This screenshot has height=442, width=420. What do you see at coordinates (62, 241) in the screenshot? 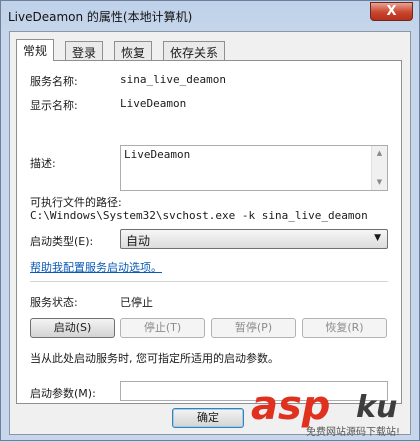
I see `startup-type-label: 启动类型(E):` at bounding box center [62, 241].